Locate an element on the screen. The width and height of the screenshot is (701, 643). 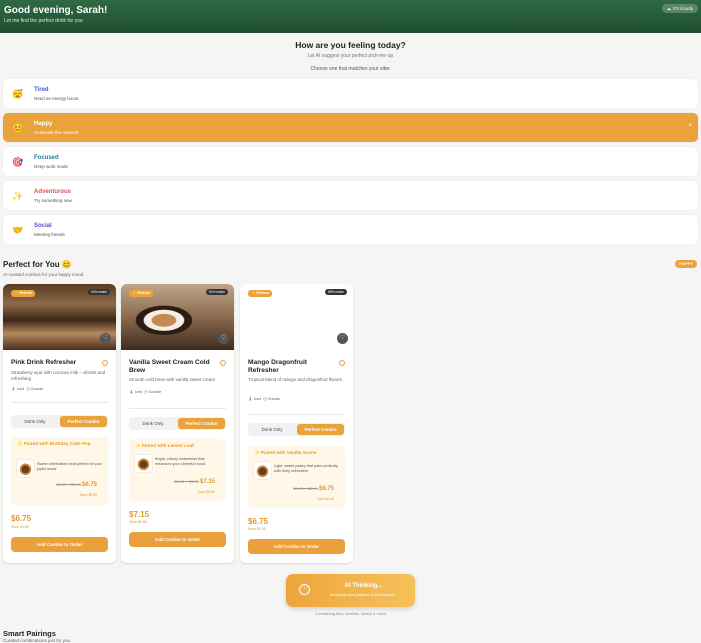
match-badge: 88% match is located at coordinates (336, 292).